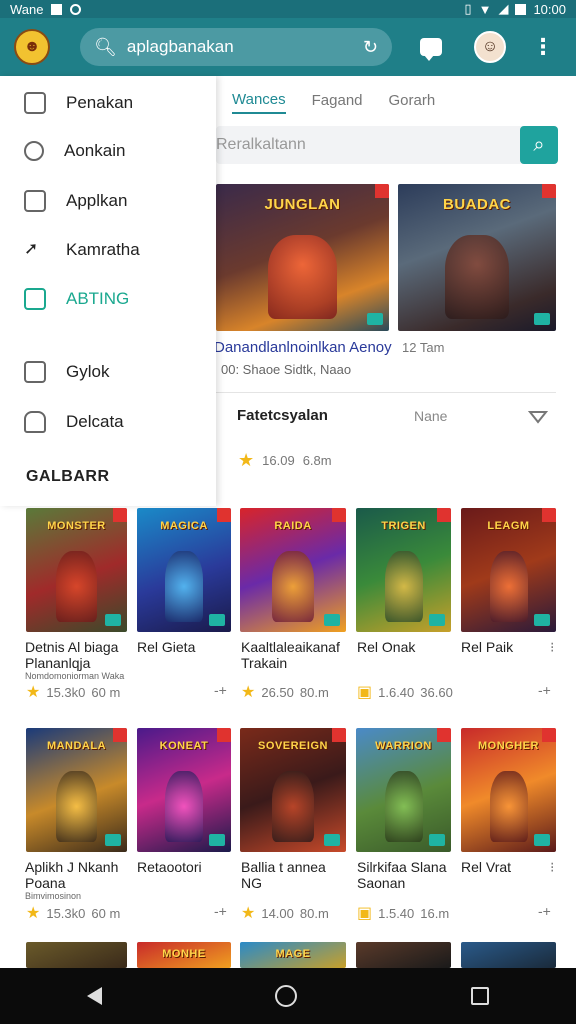 Image resolution: width=576 pixels, height=1024 pixels. I want to click on back-icon, so click(94, 996).